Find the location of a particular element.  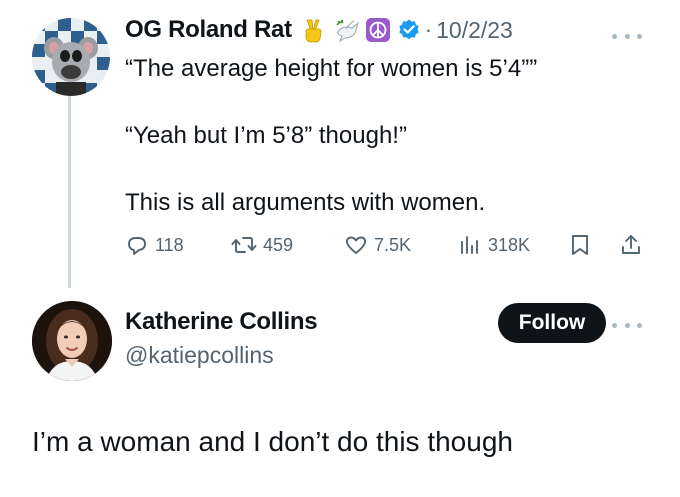

tweet-header: OG Roland Rat · 10/2/23 is located at coordinates (319, 30).